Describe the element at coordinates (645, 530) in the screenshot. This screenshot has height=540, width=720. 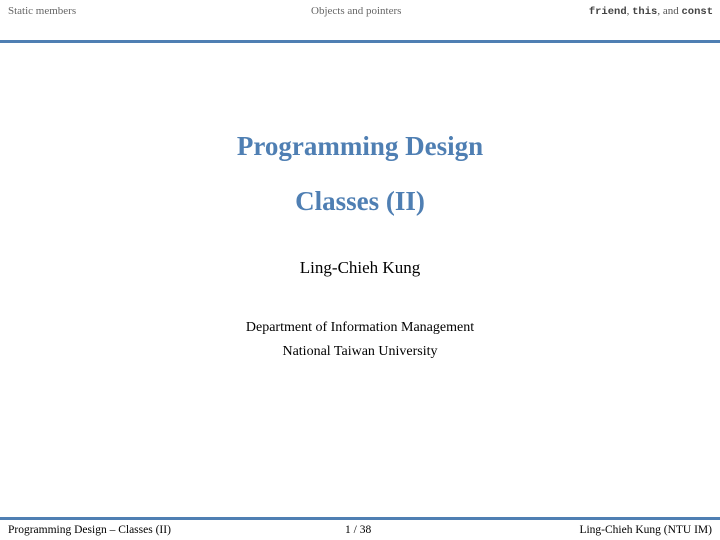
I see `footer-author: Ling-Chieh Kung (NTU IM)` at that location.